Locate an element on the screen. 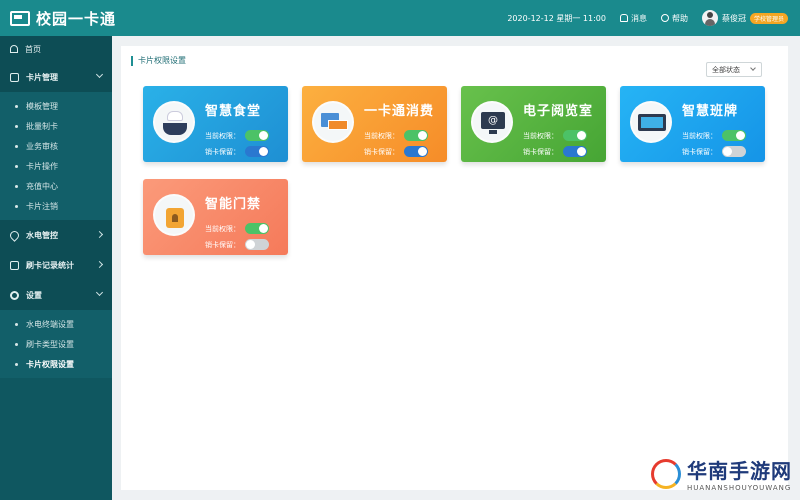 Image resolution: width=800 pixels, height=500 pixels. sidebar-subitem-card-permission: 卡片权限设置 is located at coordinates (56, 364).